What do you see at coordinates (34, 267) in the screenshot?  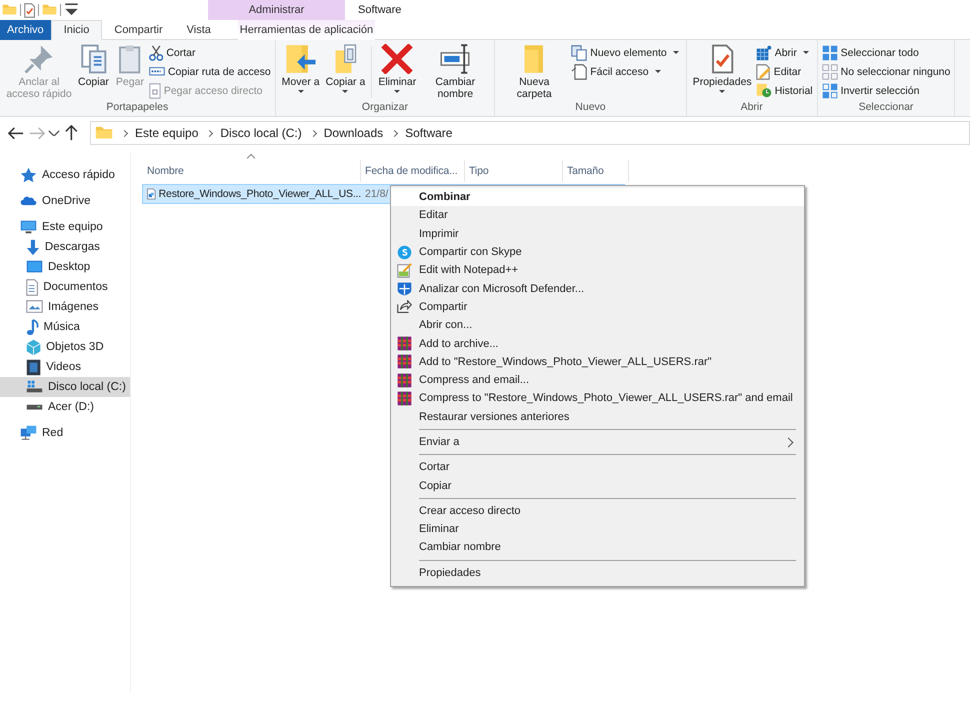 I see `desktop-icon` at bounding box center [34, 267].